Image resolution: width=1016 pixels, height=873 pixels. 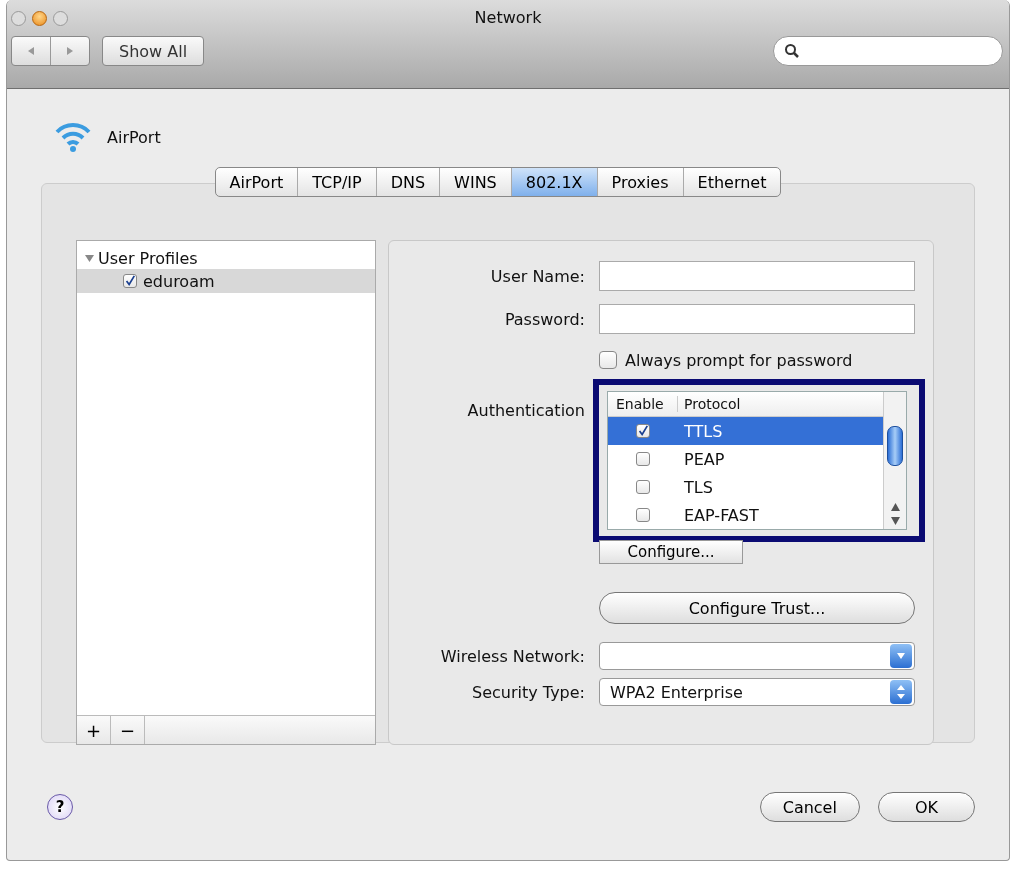 I want to click on table-row: EAP-FAST, so click(x=745, y=515).